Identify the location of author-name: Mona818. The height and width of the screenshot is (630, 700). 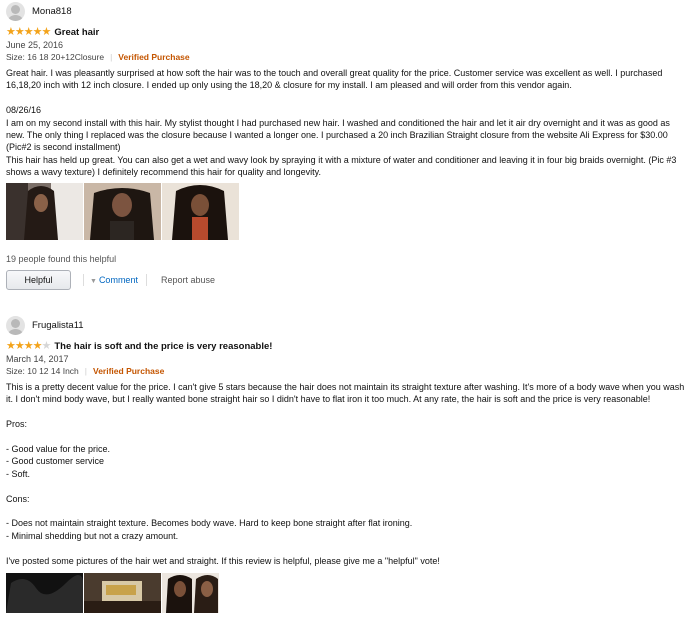
(52, 11).